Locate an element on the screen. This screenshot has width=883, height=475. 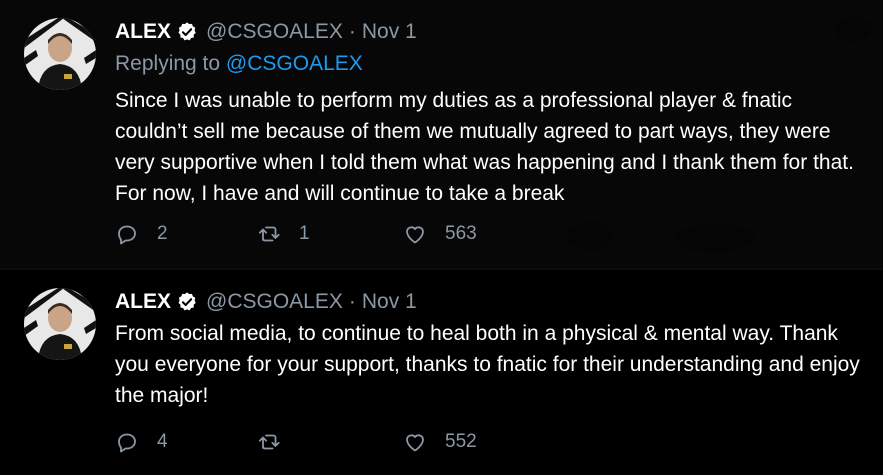
reply-button: 2 is located at coordinates (141, 234).